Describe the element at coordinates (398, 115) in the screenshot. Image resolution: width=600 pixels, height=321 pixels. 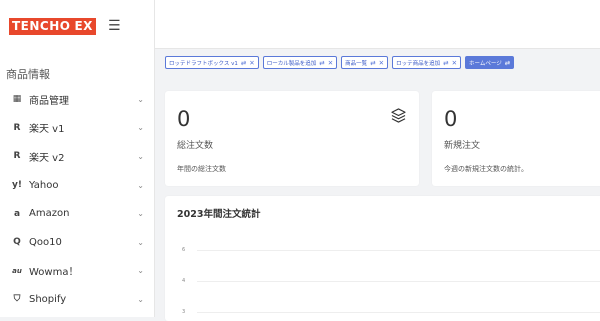
I see `layers-icon` at that location.